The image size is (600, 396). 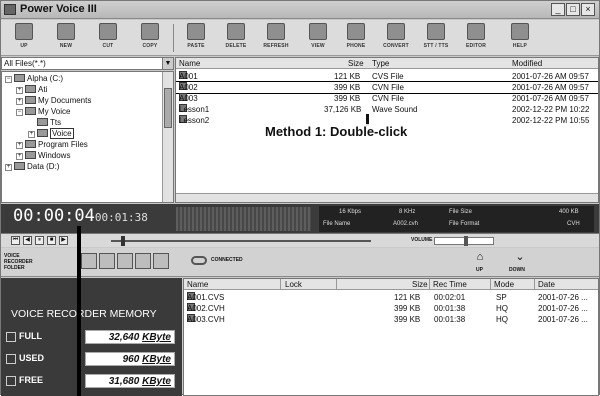 I want to click on new-button: NEW, so click(x=66, y=38).